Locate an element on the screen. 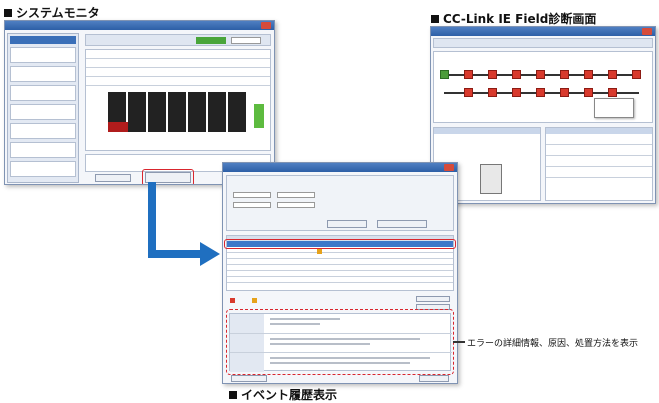  module-error-indicator is located at coordinates (118, 127).